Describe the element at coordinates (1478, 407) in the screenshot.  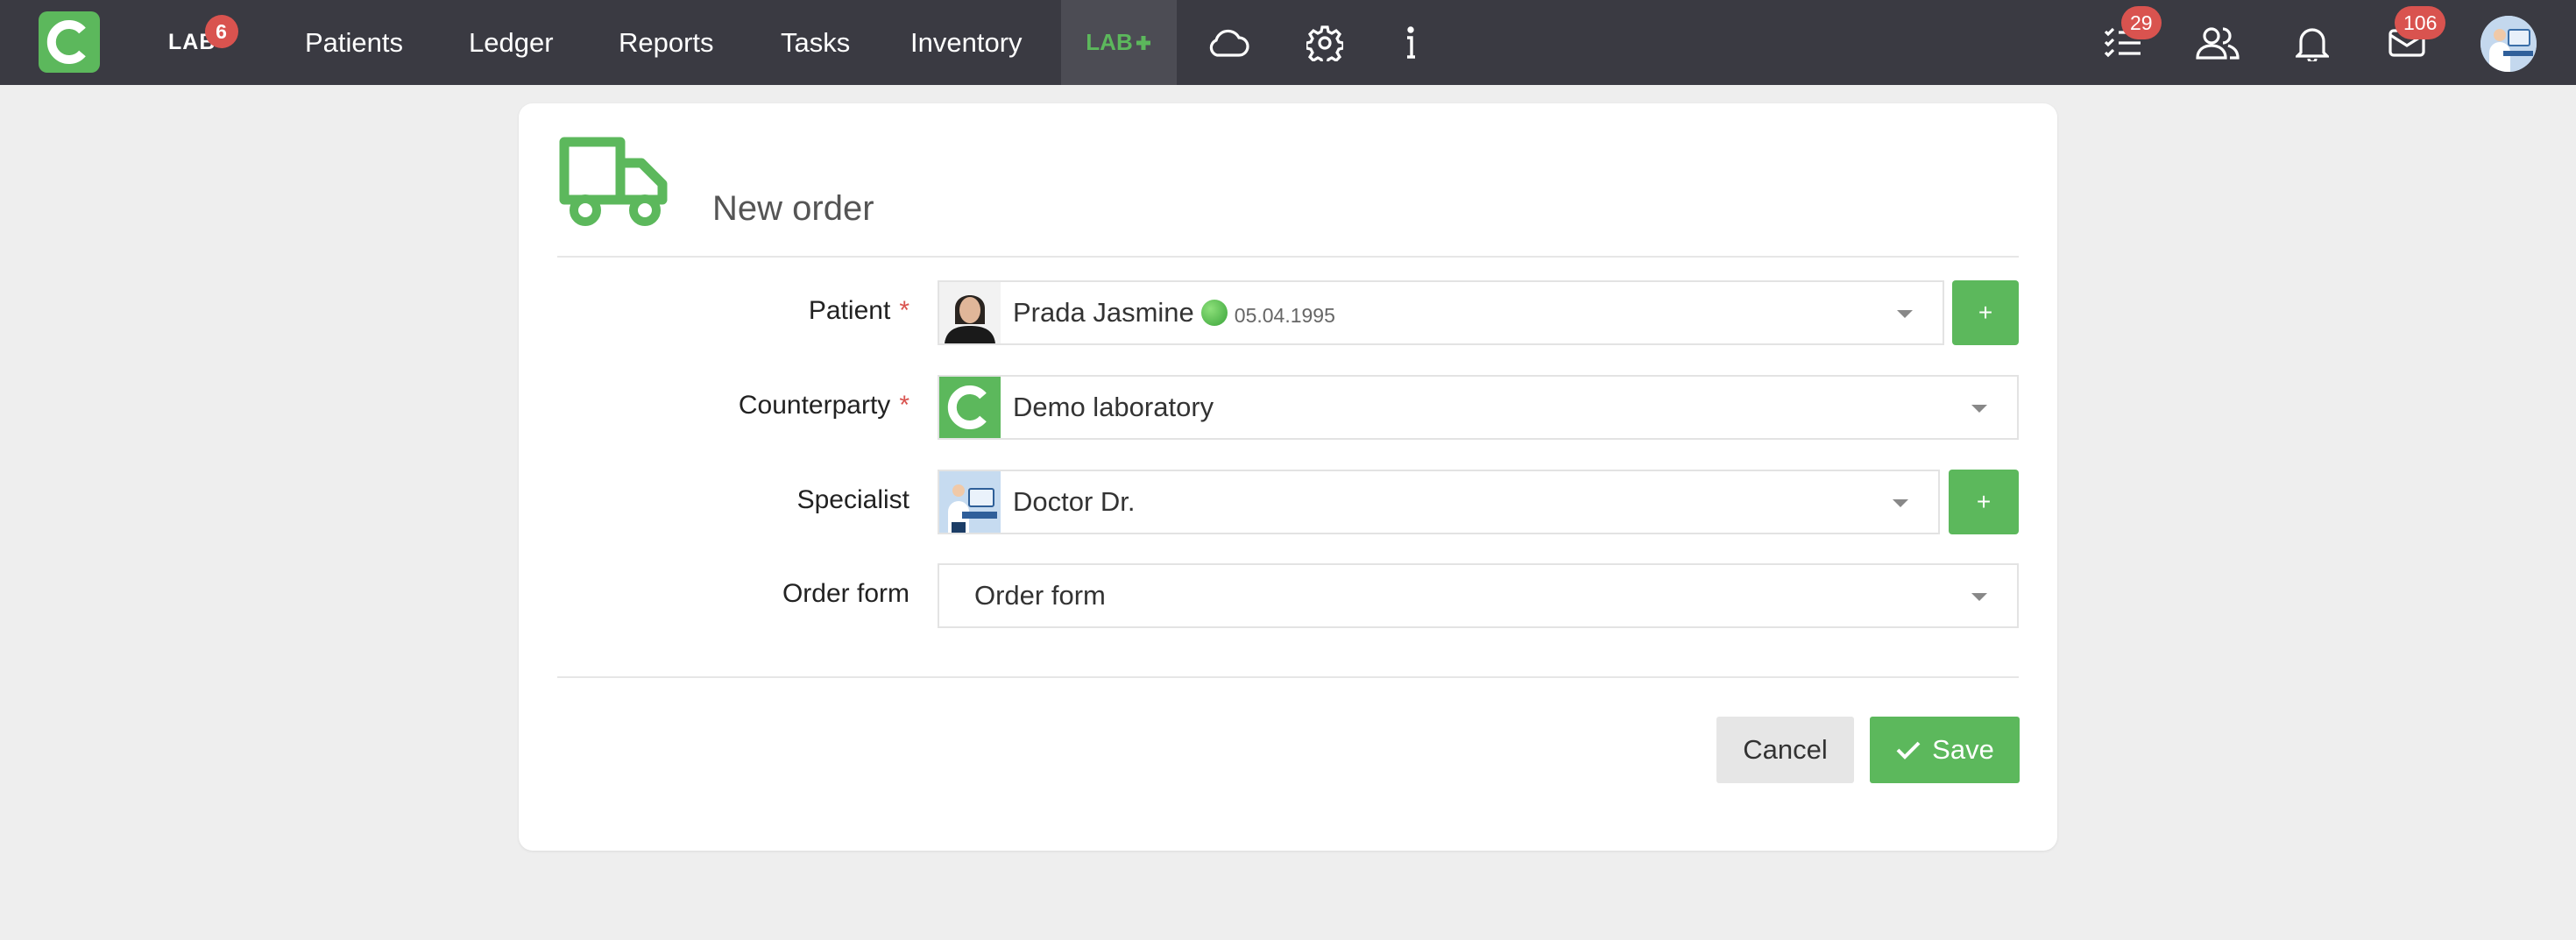
I see `counterparty-select: Demo laboratory` at that location.